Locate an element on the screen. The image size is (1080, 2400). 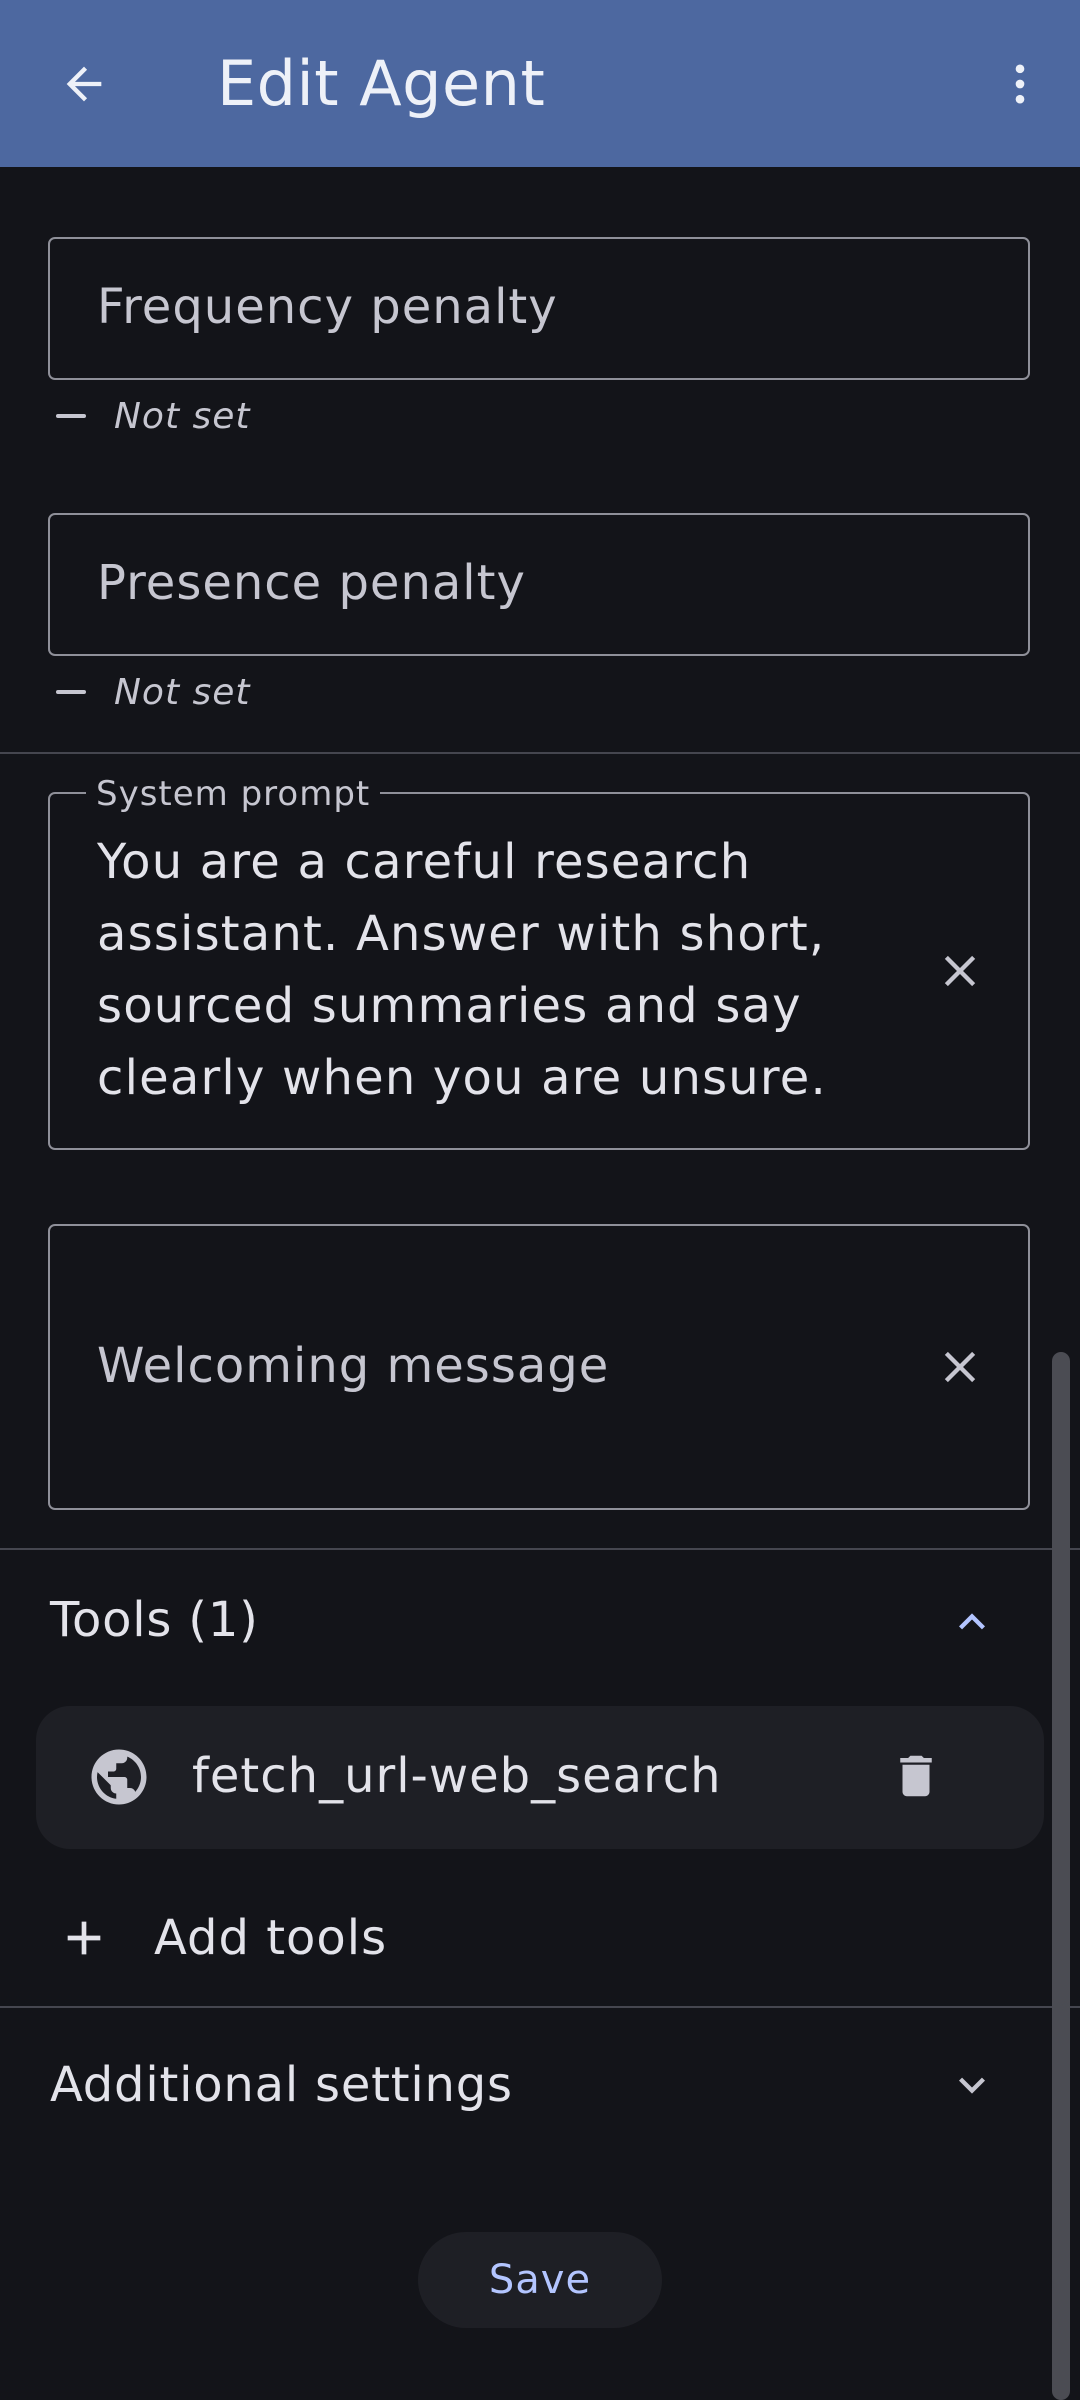
add-tools-label: Add tools is located at coordinates (271, 1938).